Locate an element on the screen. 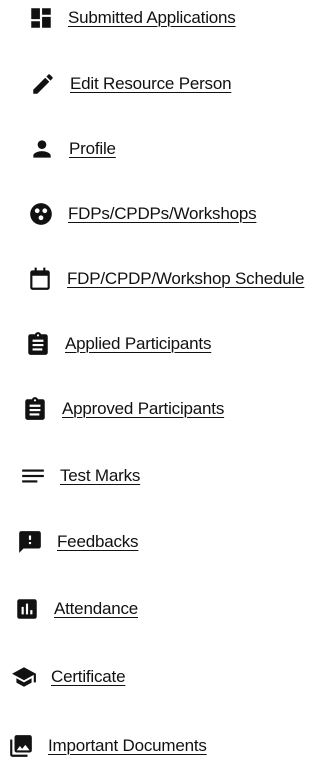  menu-item-label: Certificate is located at coordinates (88, 676).